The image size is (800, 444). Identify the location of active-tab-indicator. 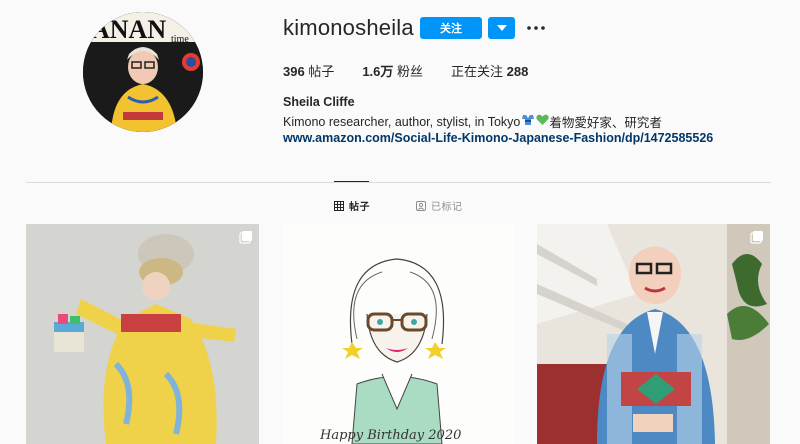
(351, 181).